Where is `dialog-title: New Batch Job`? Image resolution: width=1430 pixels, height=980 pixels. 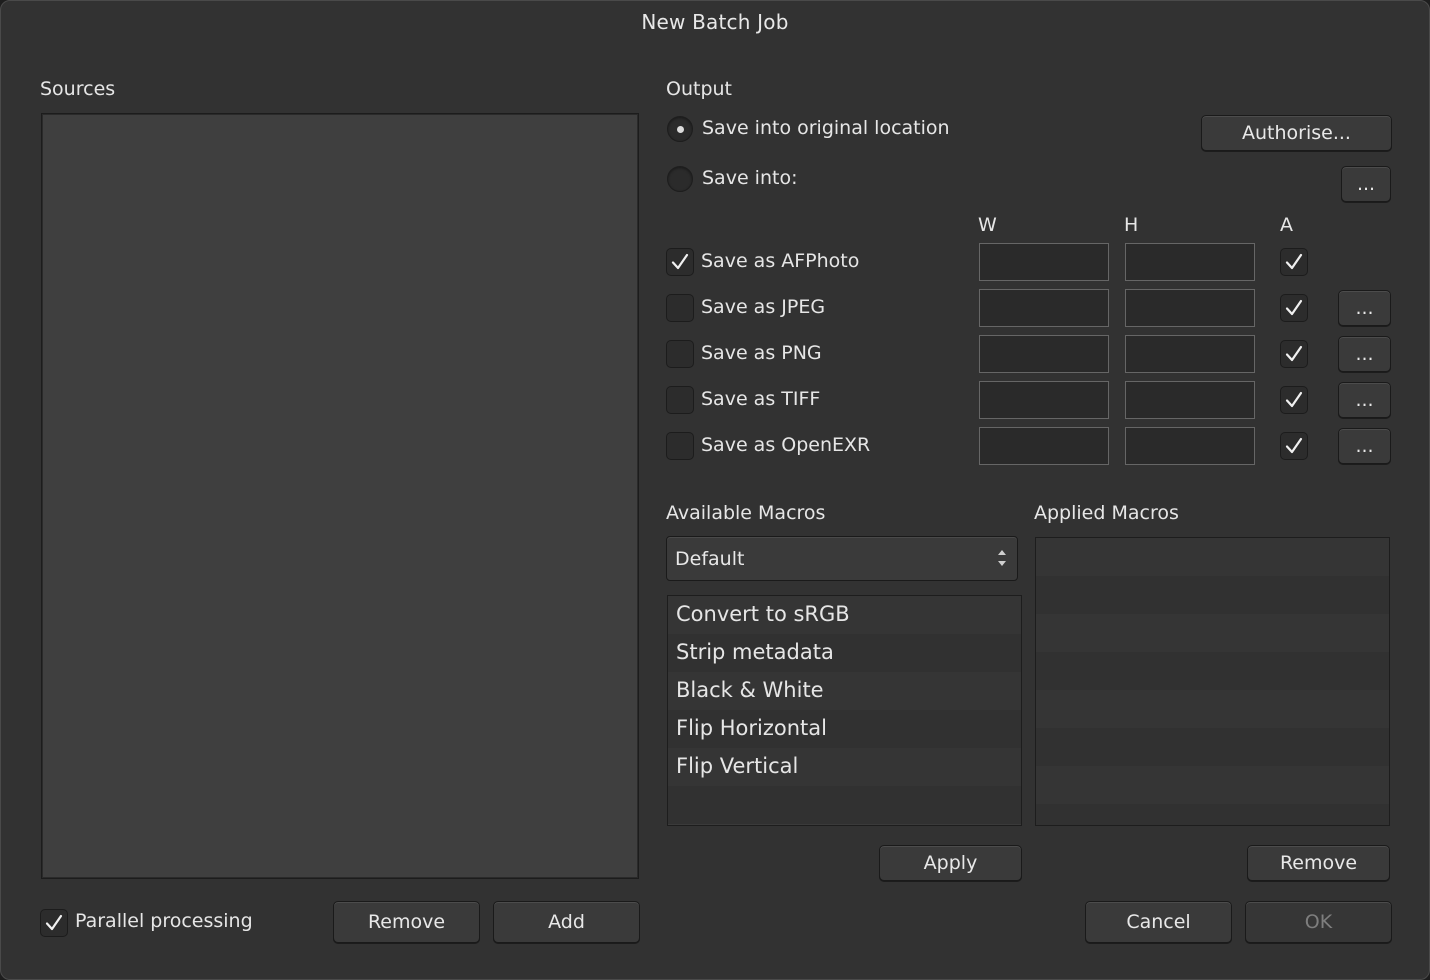 dialog-title: New Batch Job is located at coordinates (715, 22).